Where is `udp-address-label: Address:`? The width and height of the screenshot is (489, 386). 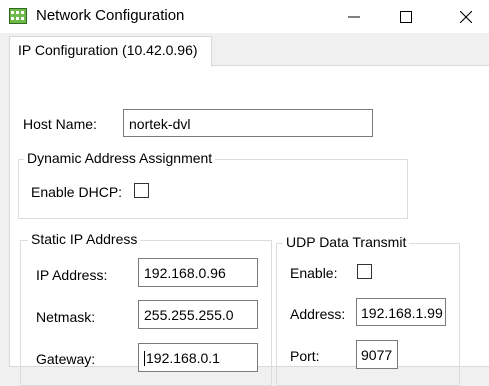
udp-address-label: Address: is located at coordinates (318, 314).